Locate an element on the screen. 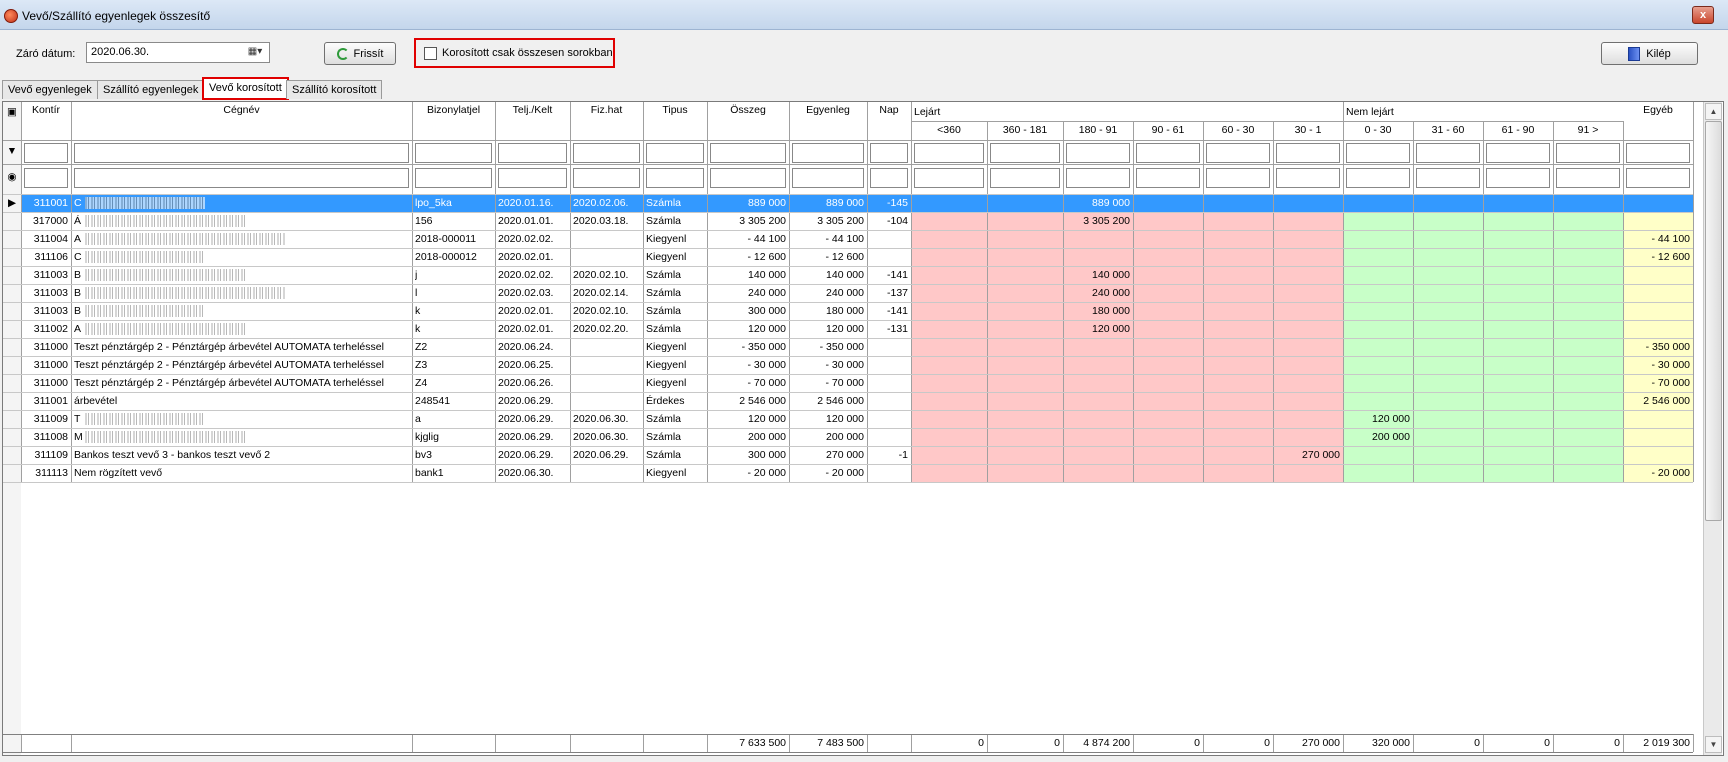  table-cell: 311106 is located at coordinates (46, 257).